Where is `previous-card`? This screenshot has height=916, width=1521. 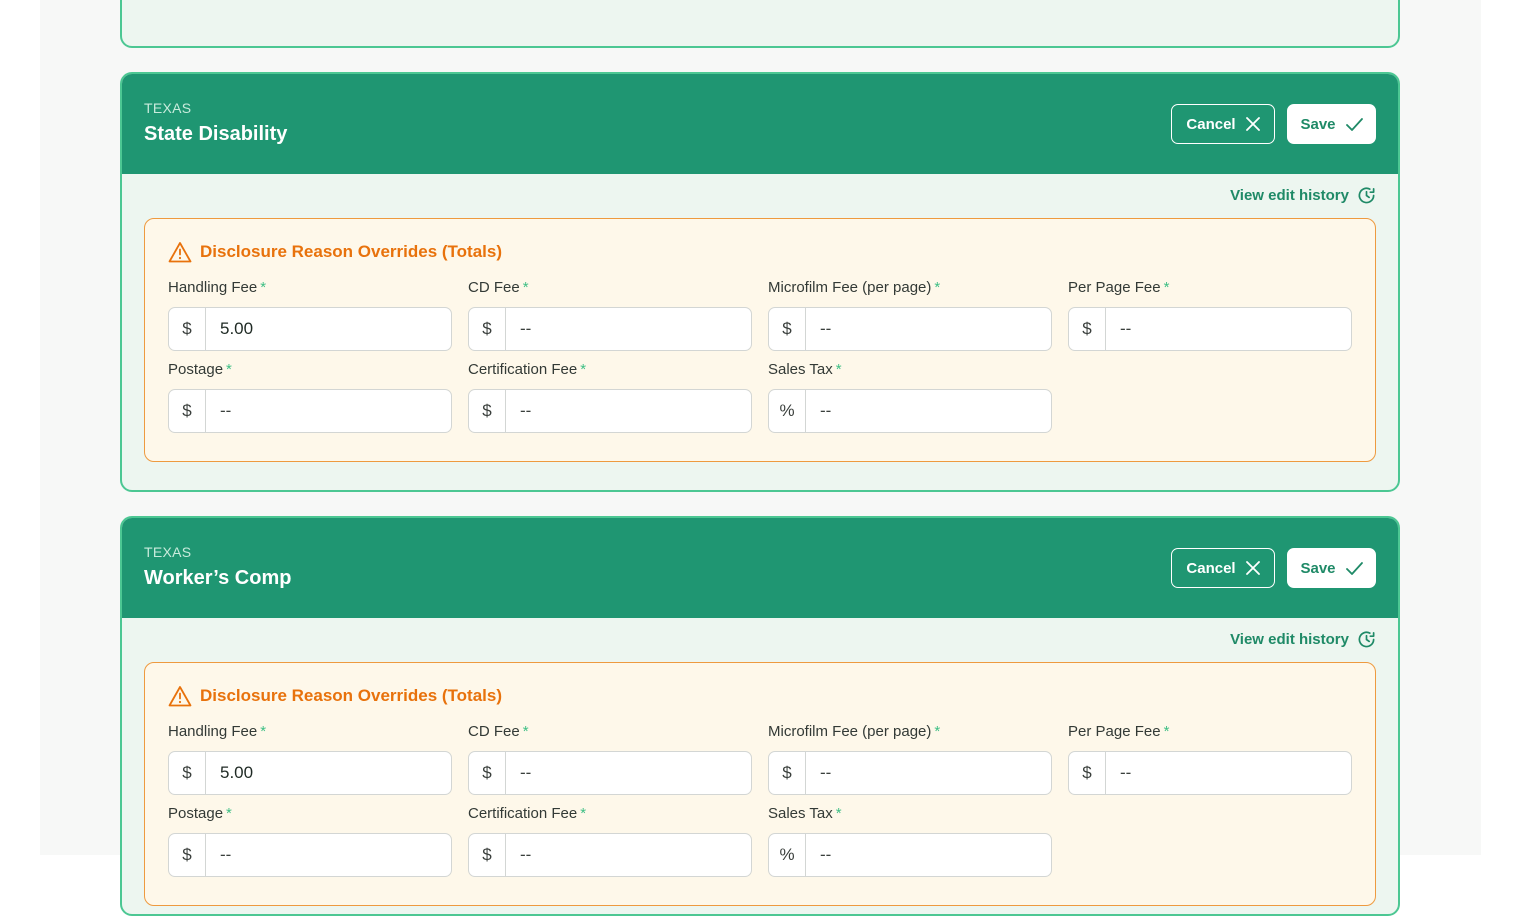 previous-card is located at coordinates (760, 24).